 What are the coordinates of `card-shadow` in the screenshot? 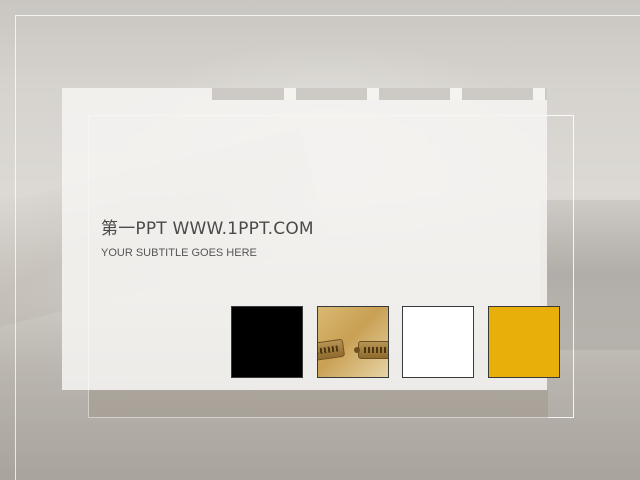 It's located at (318, 404).